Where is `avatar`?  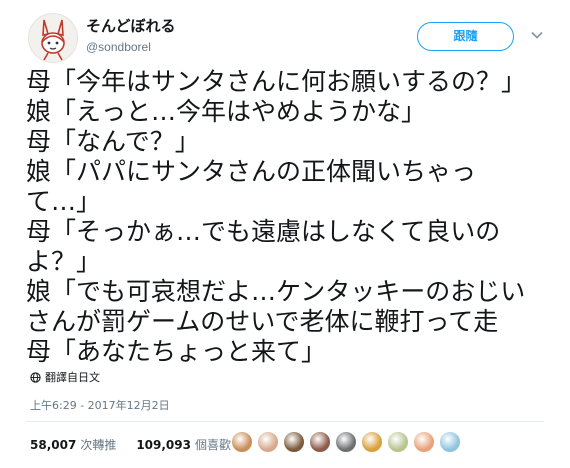 avatar is located at coordinates (53, 38).